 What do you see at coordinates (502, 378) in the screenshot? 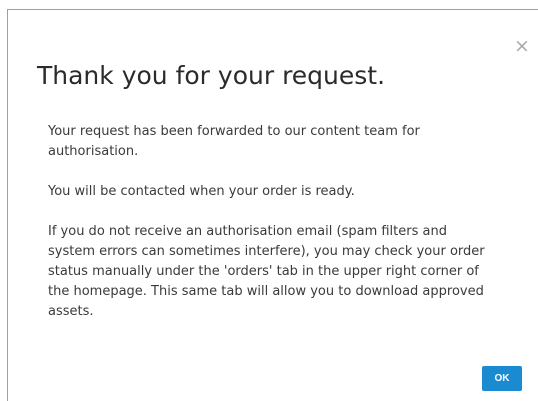
I see `ok-button: OK` at bounding box center [502, 378].